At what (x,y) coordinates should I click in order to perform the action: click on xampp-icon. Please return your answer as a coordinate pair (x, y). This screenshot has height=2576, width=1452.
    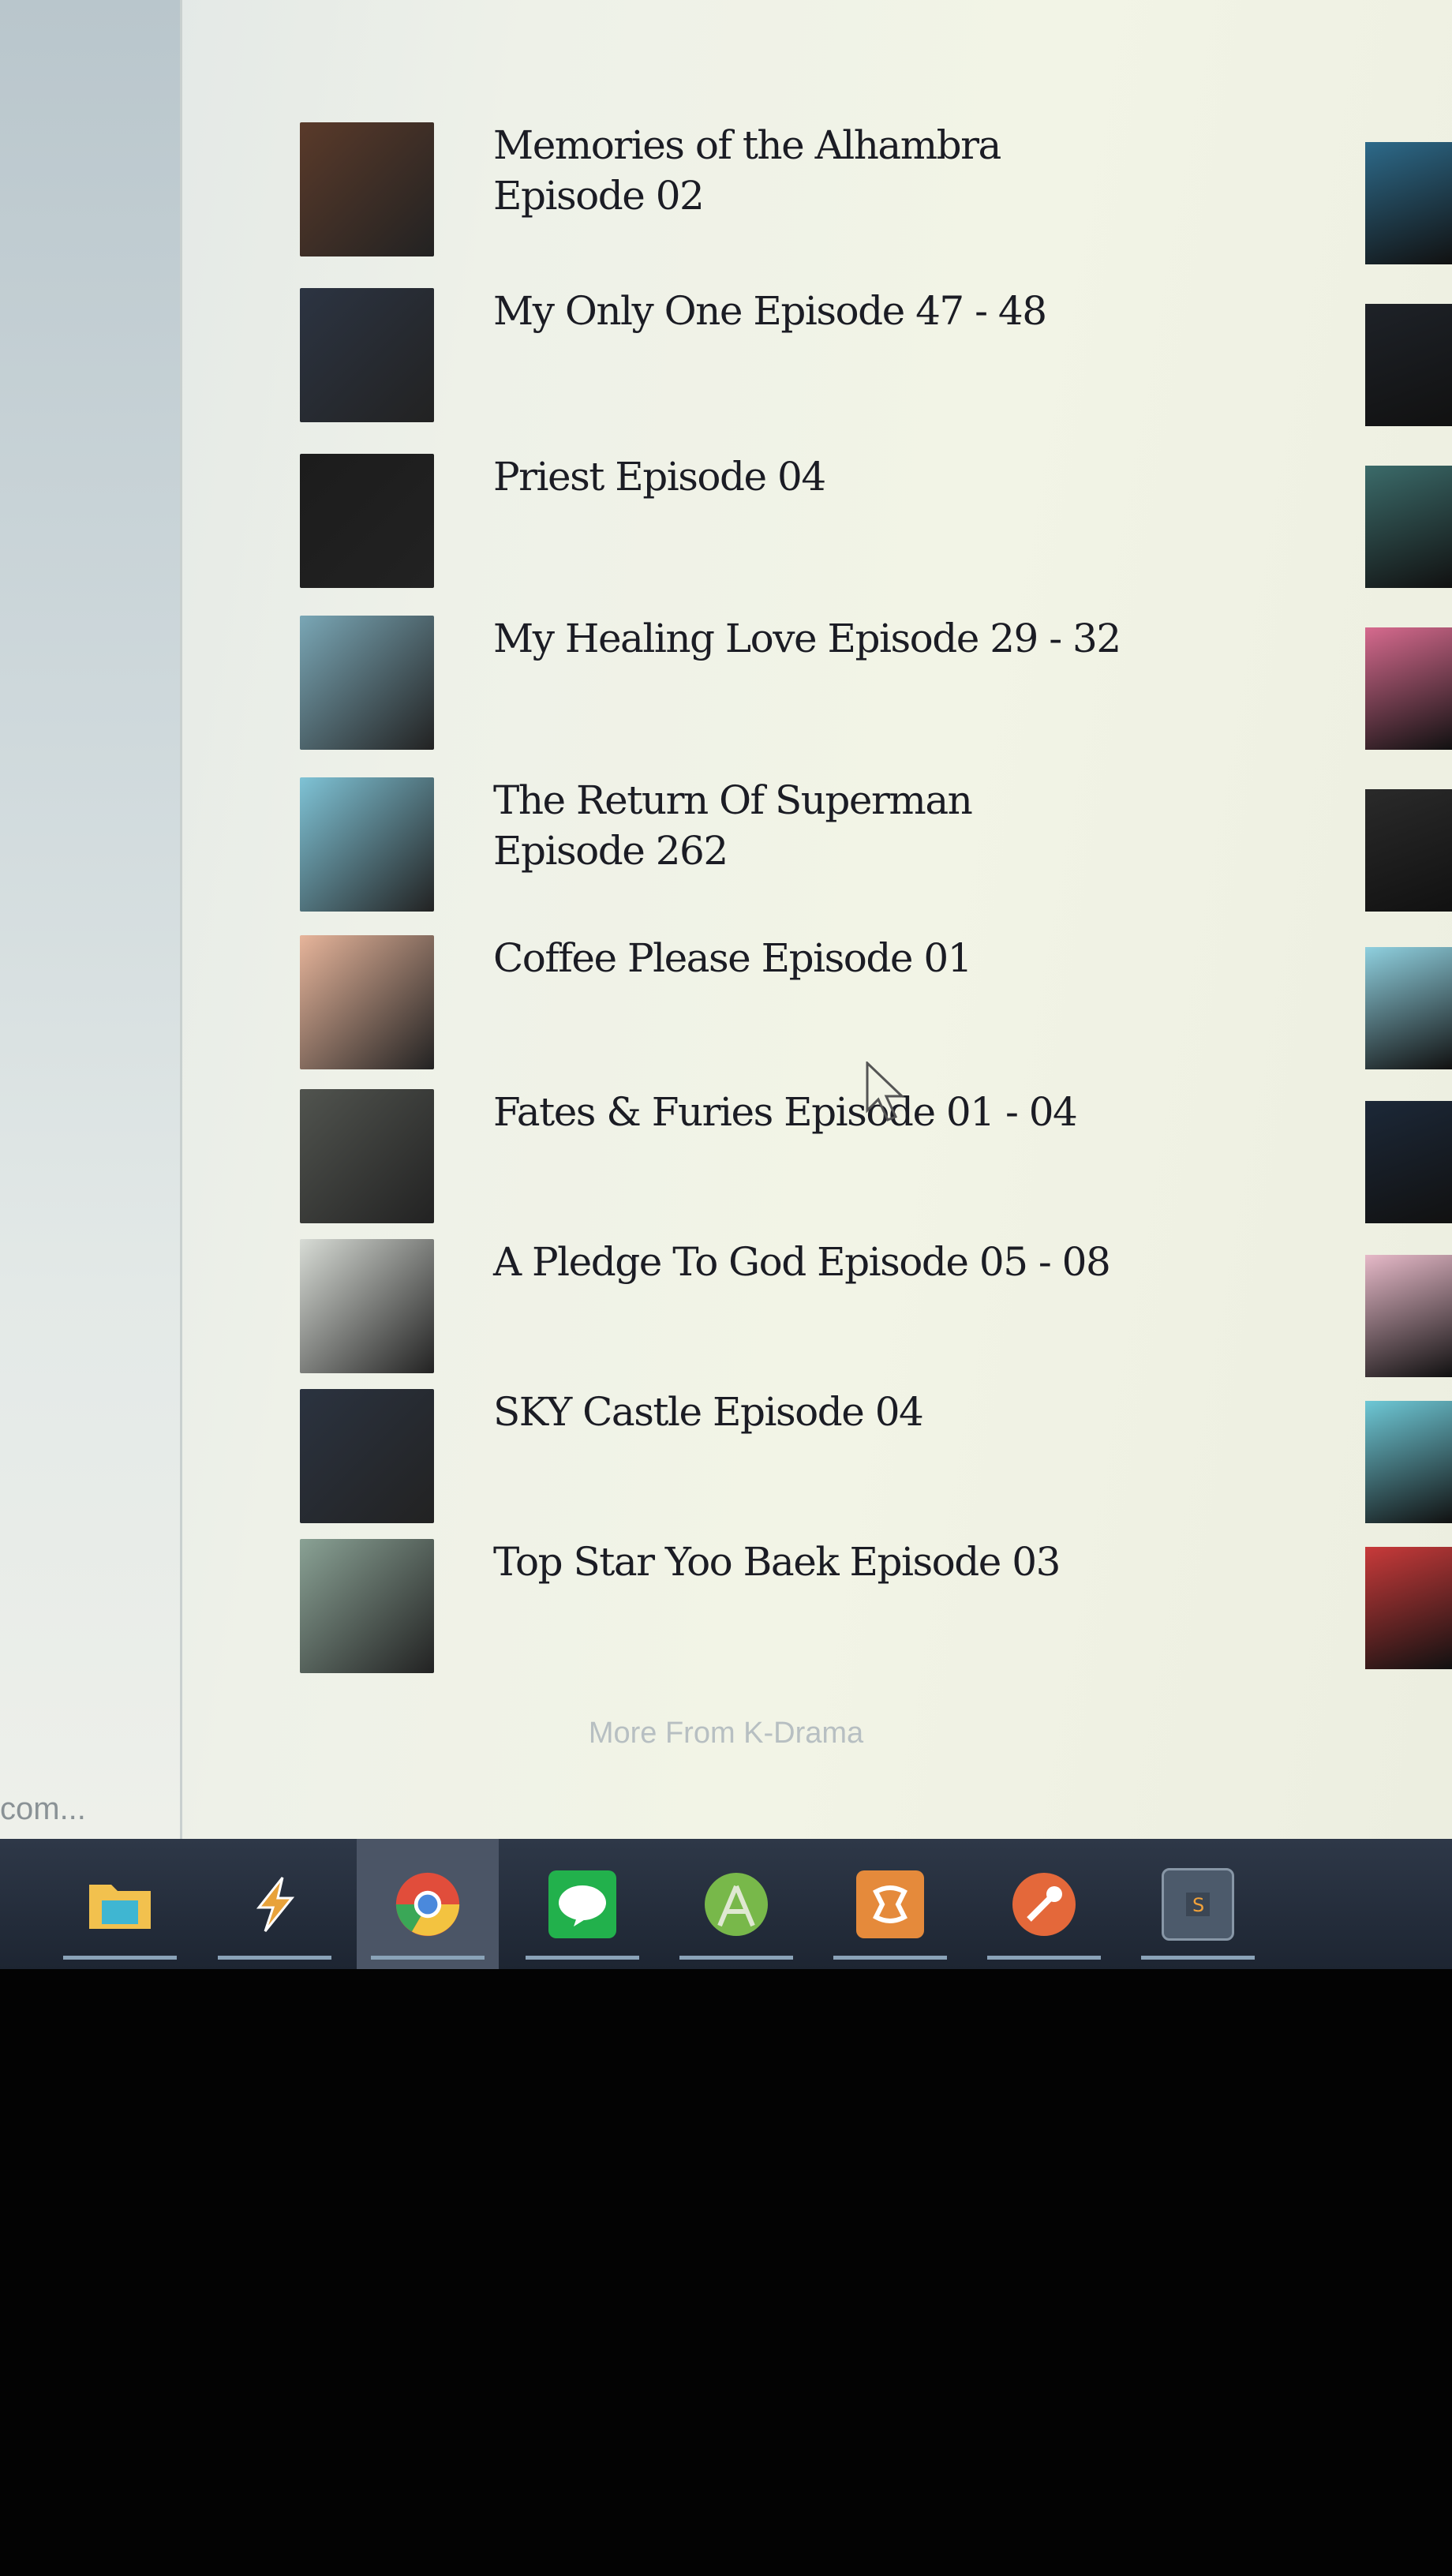
    Looking at the image, I should click on (890, 1904).